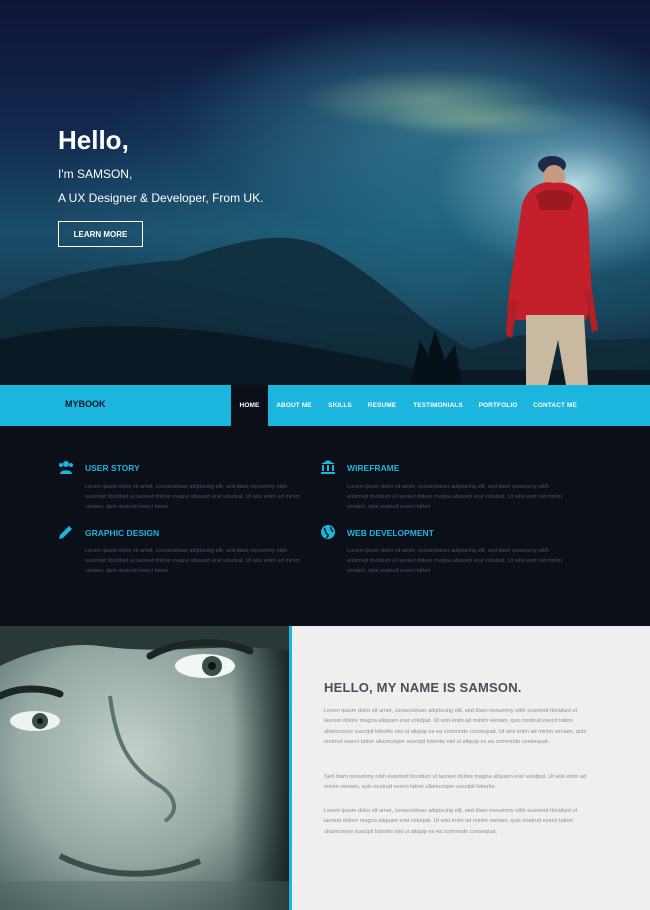 Image resolution: width=650 pixels, height=910 pixels. I want to click on nav-item-about-me: ABOUT ME, so click(294, 405).